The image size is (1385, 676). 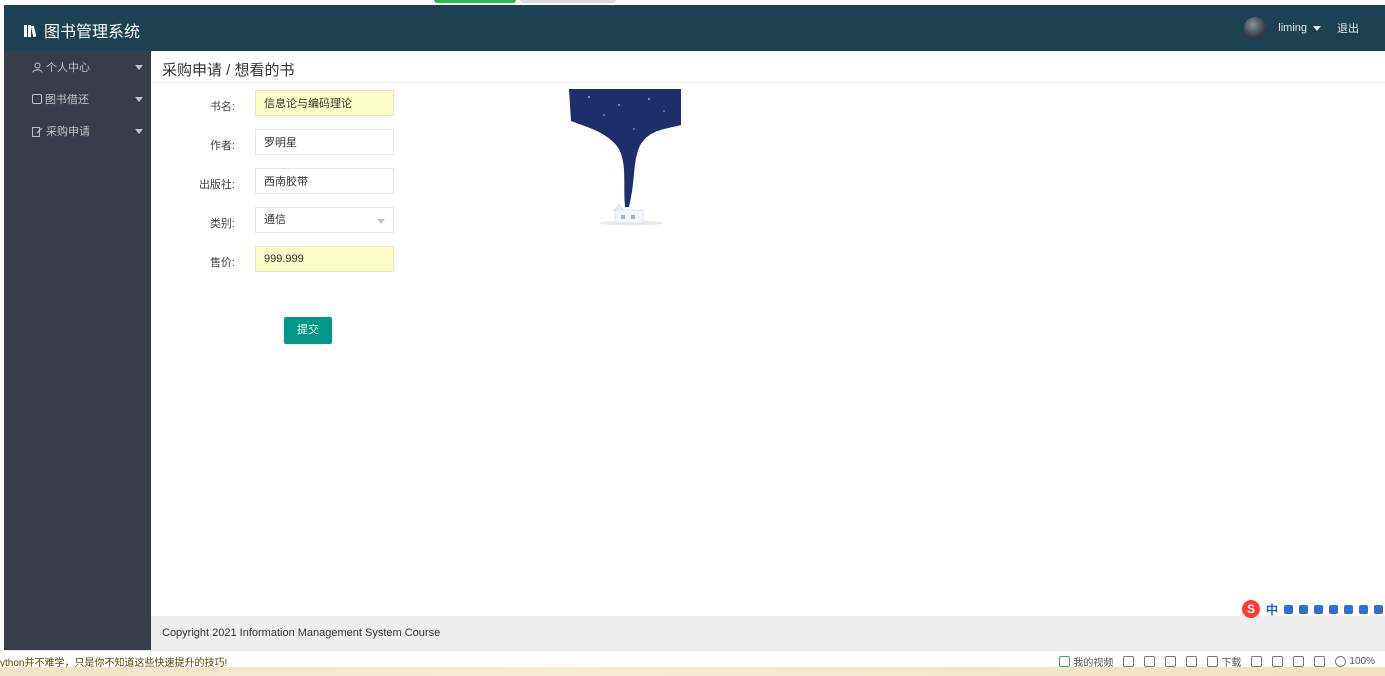 I want to click on user-menu: liming, so click(x=1299, y=28).